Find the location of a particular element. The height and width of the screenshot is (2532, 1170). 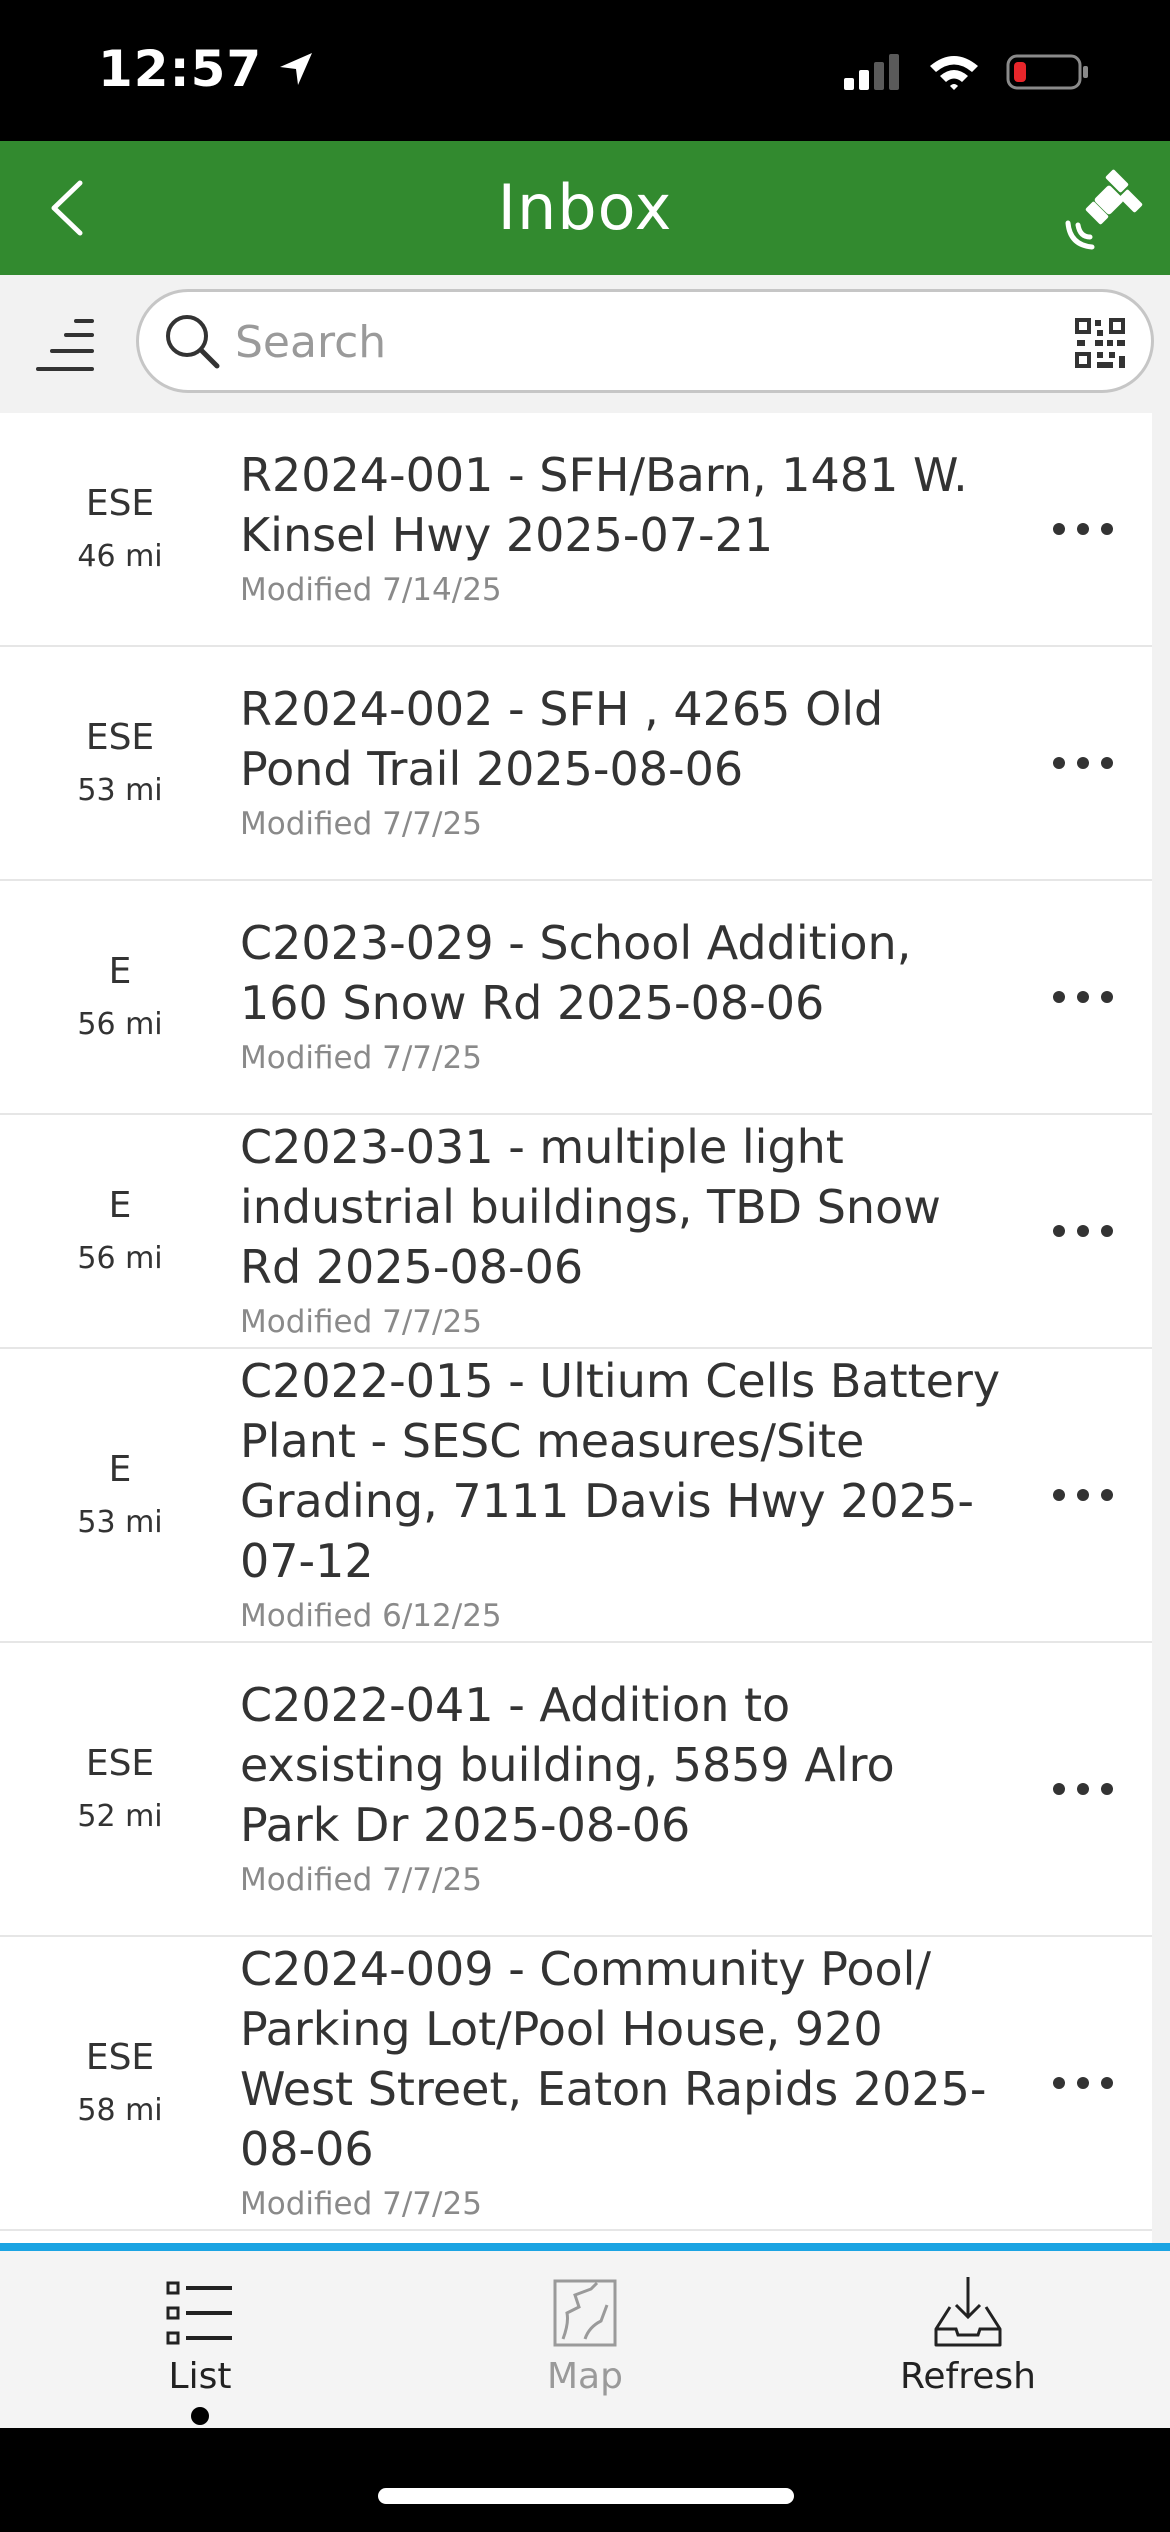

satellite-gps-icon is located at coordinates (1104, 211).